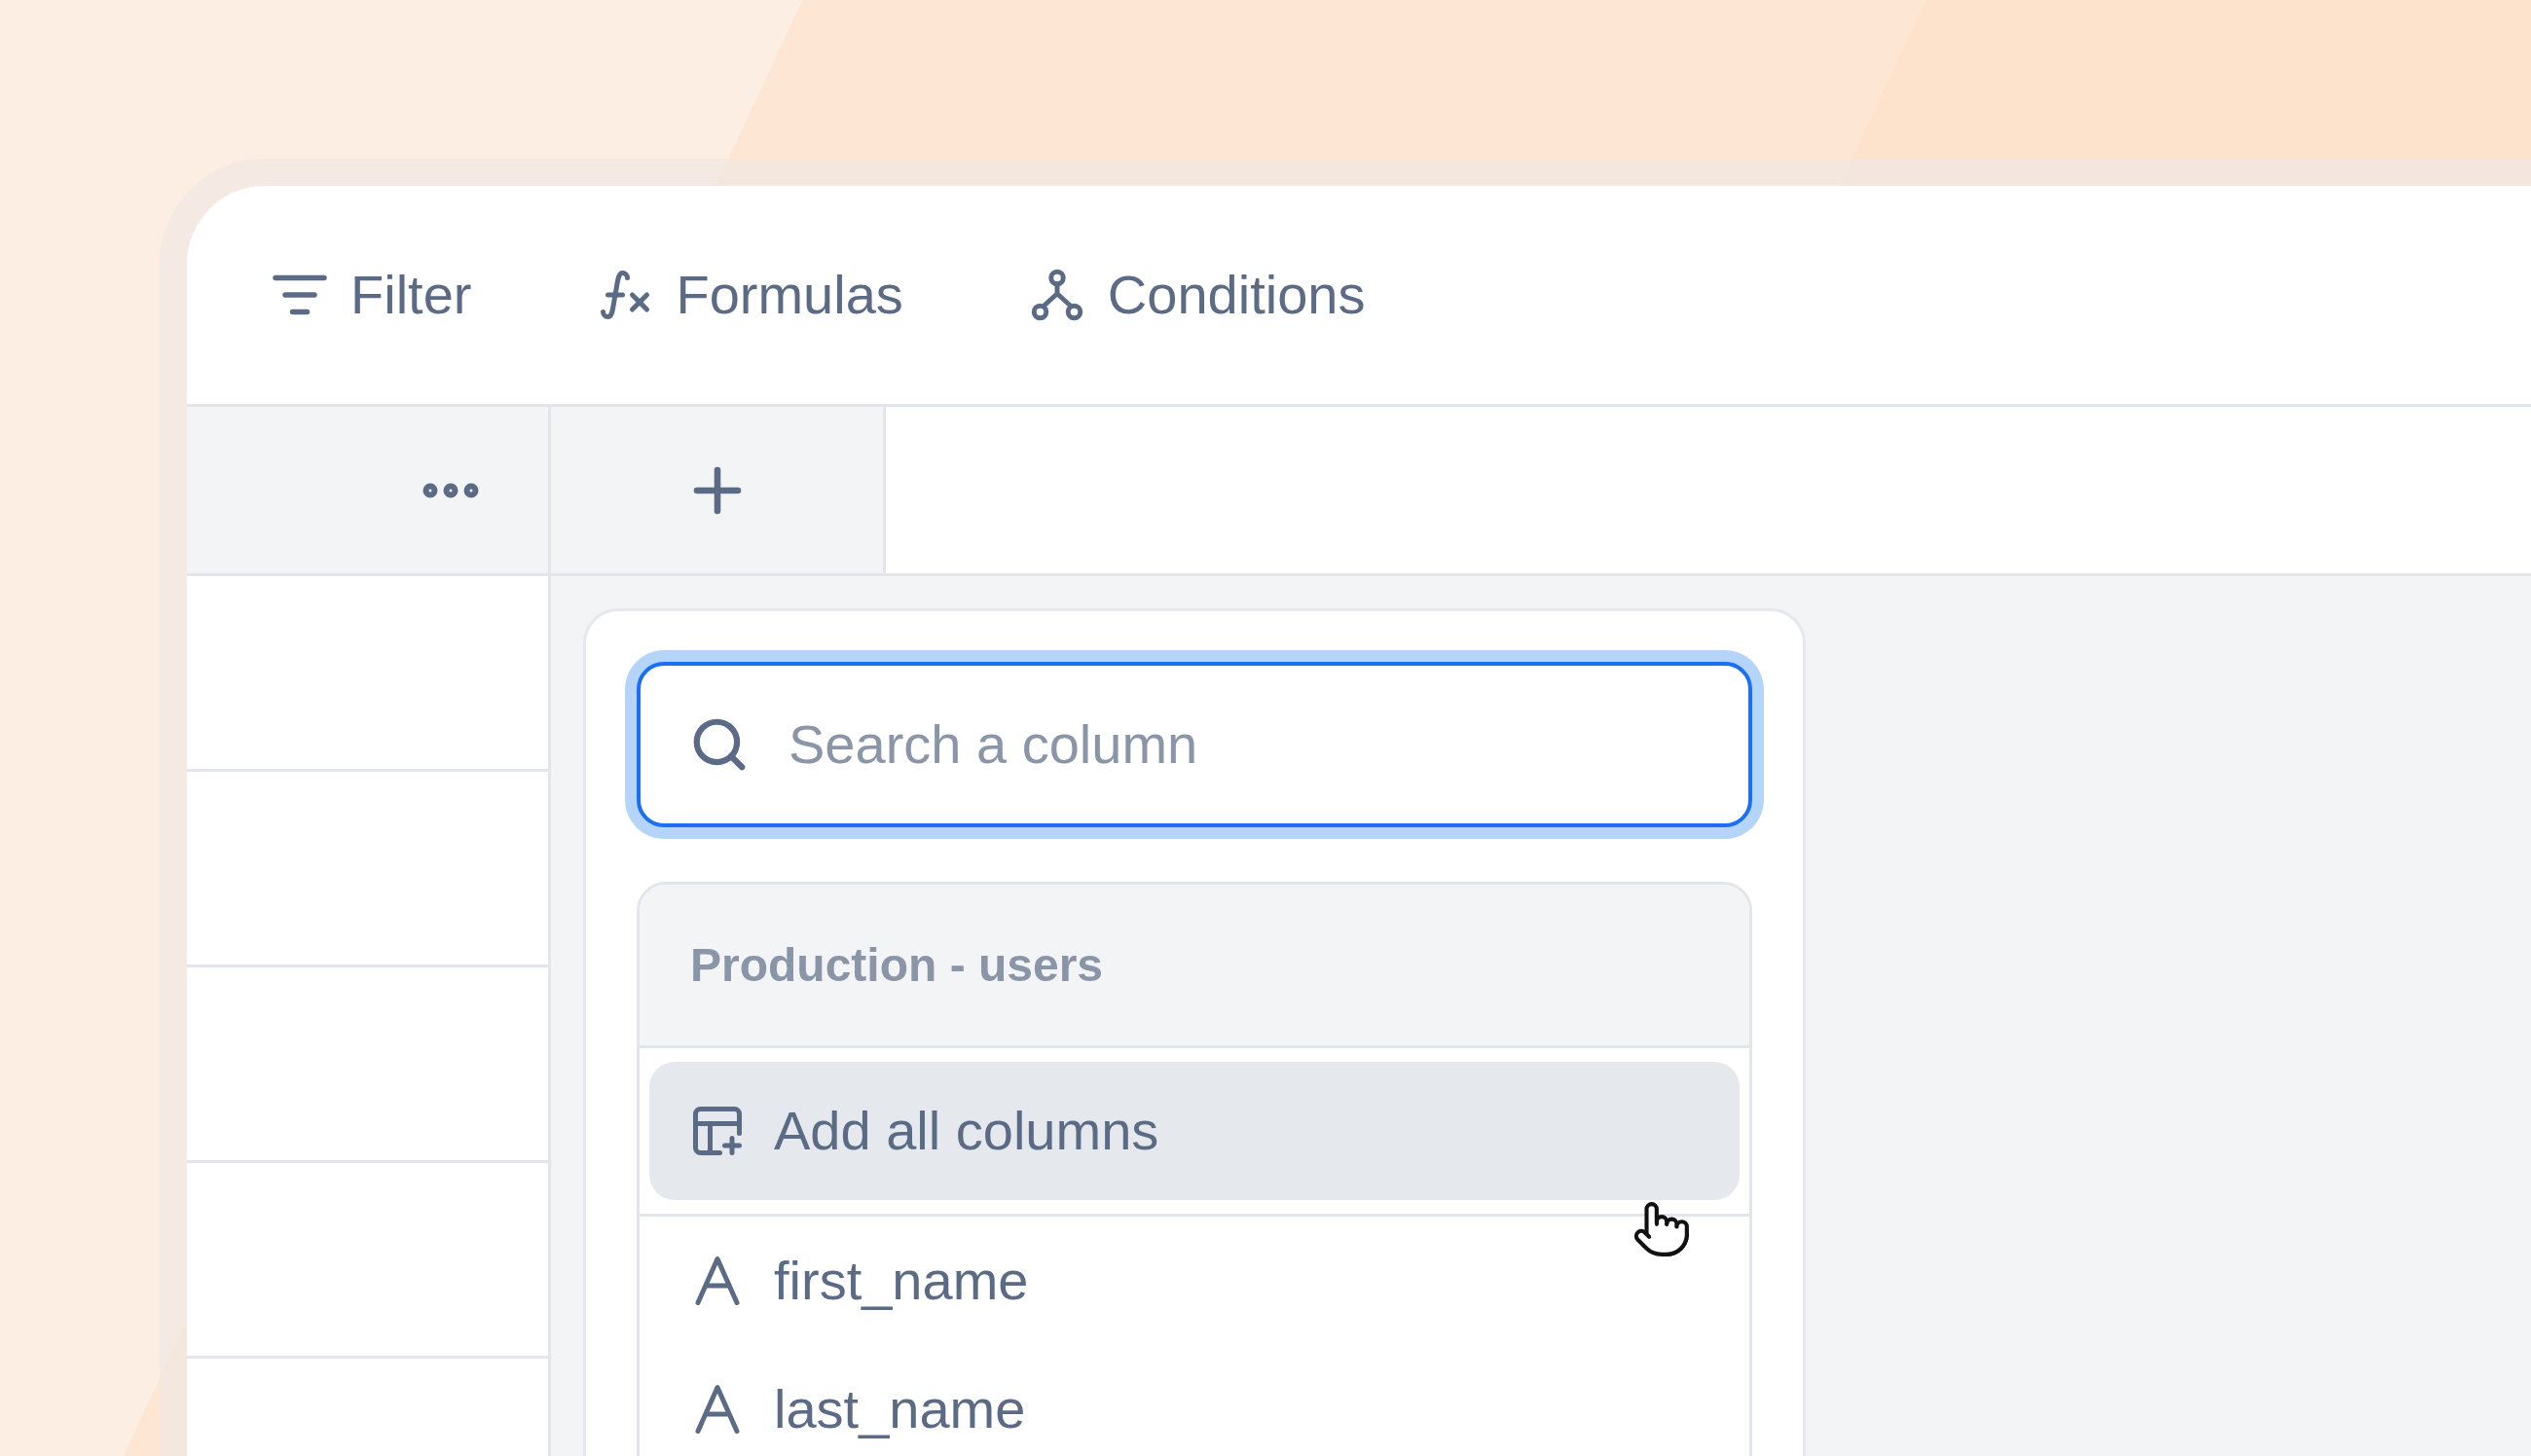 Image resolution: width=2531 pixels, height=1456 pixels. I want to click on group-title: Production - users, so click(897, 965).